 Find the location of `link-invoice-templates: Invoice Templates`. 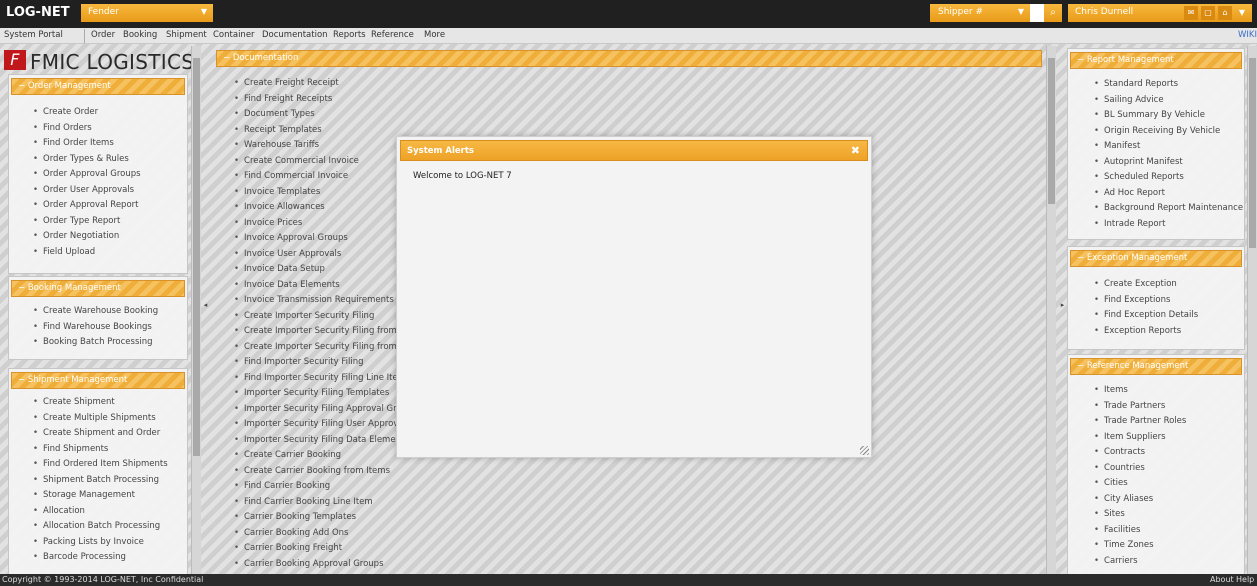

link-invoice-templates: Invoice Templates is located at coordinates (321, 195).